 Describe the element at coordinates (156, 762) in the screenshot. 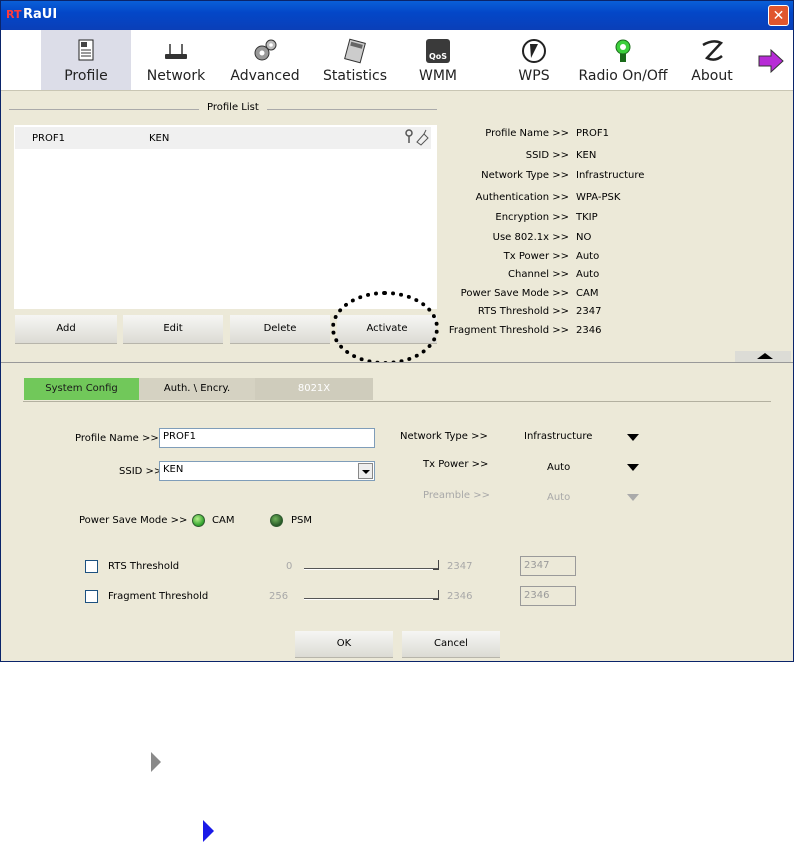

I see `gray-bullet-arrow-icon` at that location.